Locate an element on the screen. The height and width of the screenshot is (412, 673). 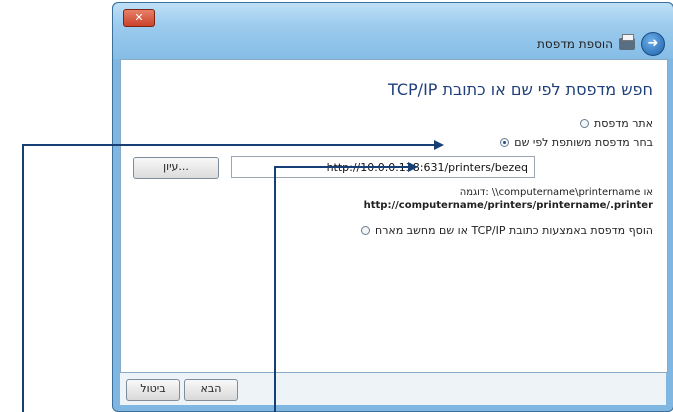
callout-line-1-horizontal is located at coordinates (229, 145).